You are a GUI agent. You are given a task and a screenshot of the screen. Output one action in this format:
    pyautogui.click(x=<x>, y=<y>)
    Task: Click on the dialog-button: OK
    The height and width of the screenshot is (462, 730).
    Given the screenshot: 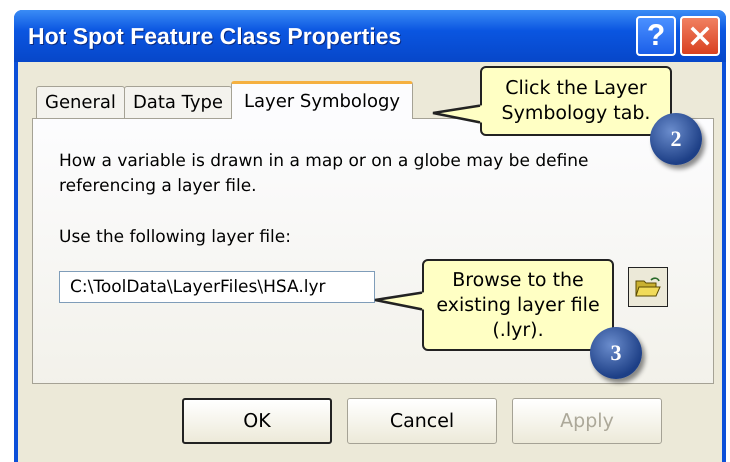 What is the action you would take?
    pyautogui.click(x=257, y=421)
    